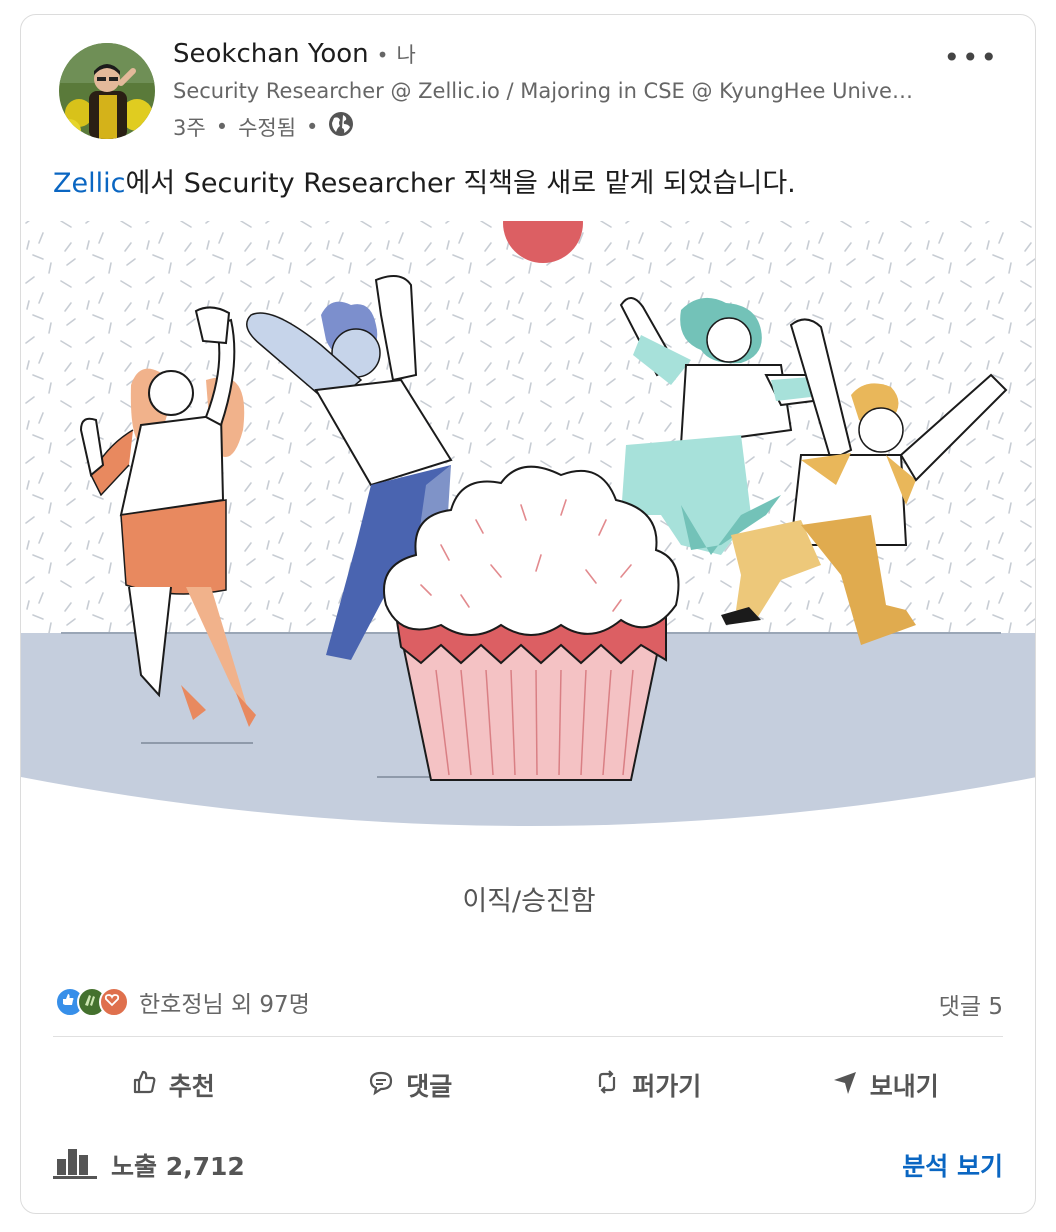 This screenshot has width=1056, height=1232. I want to click on repost-button: 퍼가기, so click(647, 1085).